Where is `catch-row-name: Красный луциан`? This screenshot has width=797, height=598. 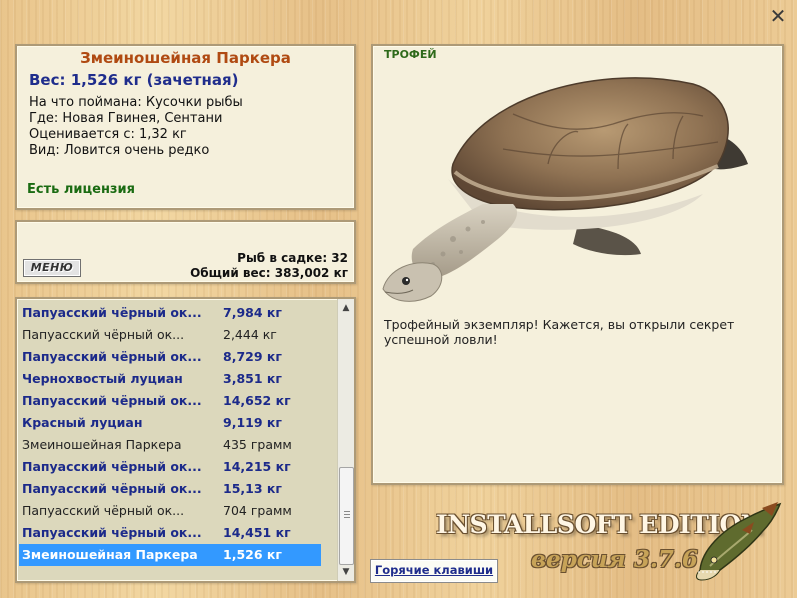
catch-row-name: Красный луциан is located at coordinates (82, 422).